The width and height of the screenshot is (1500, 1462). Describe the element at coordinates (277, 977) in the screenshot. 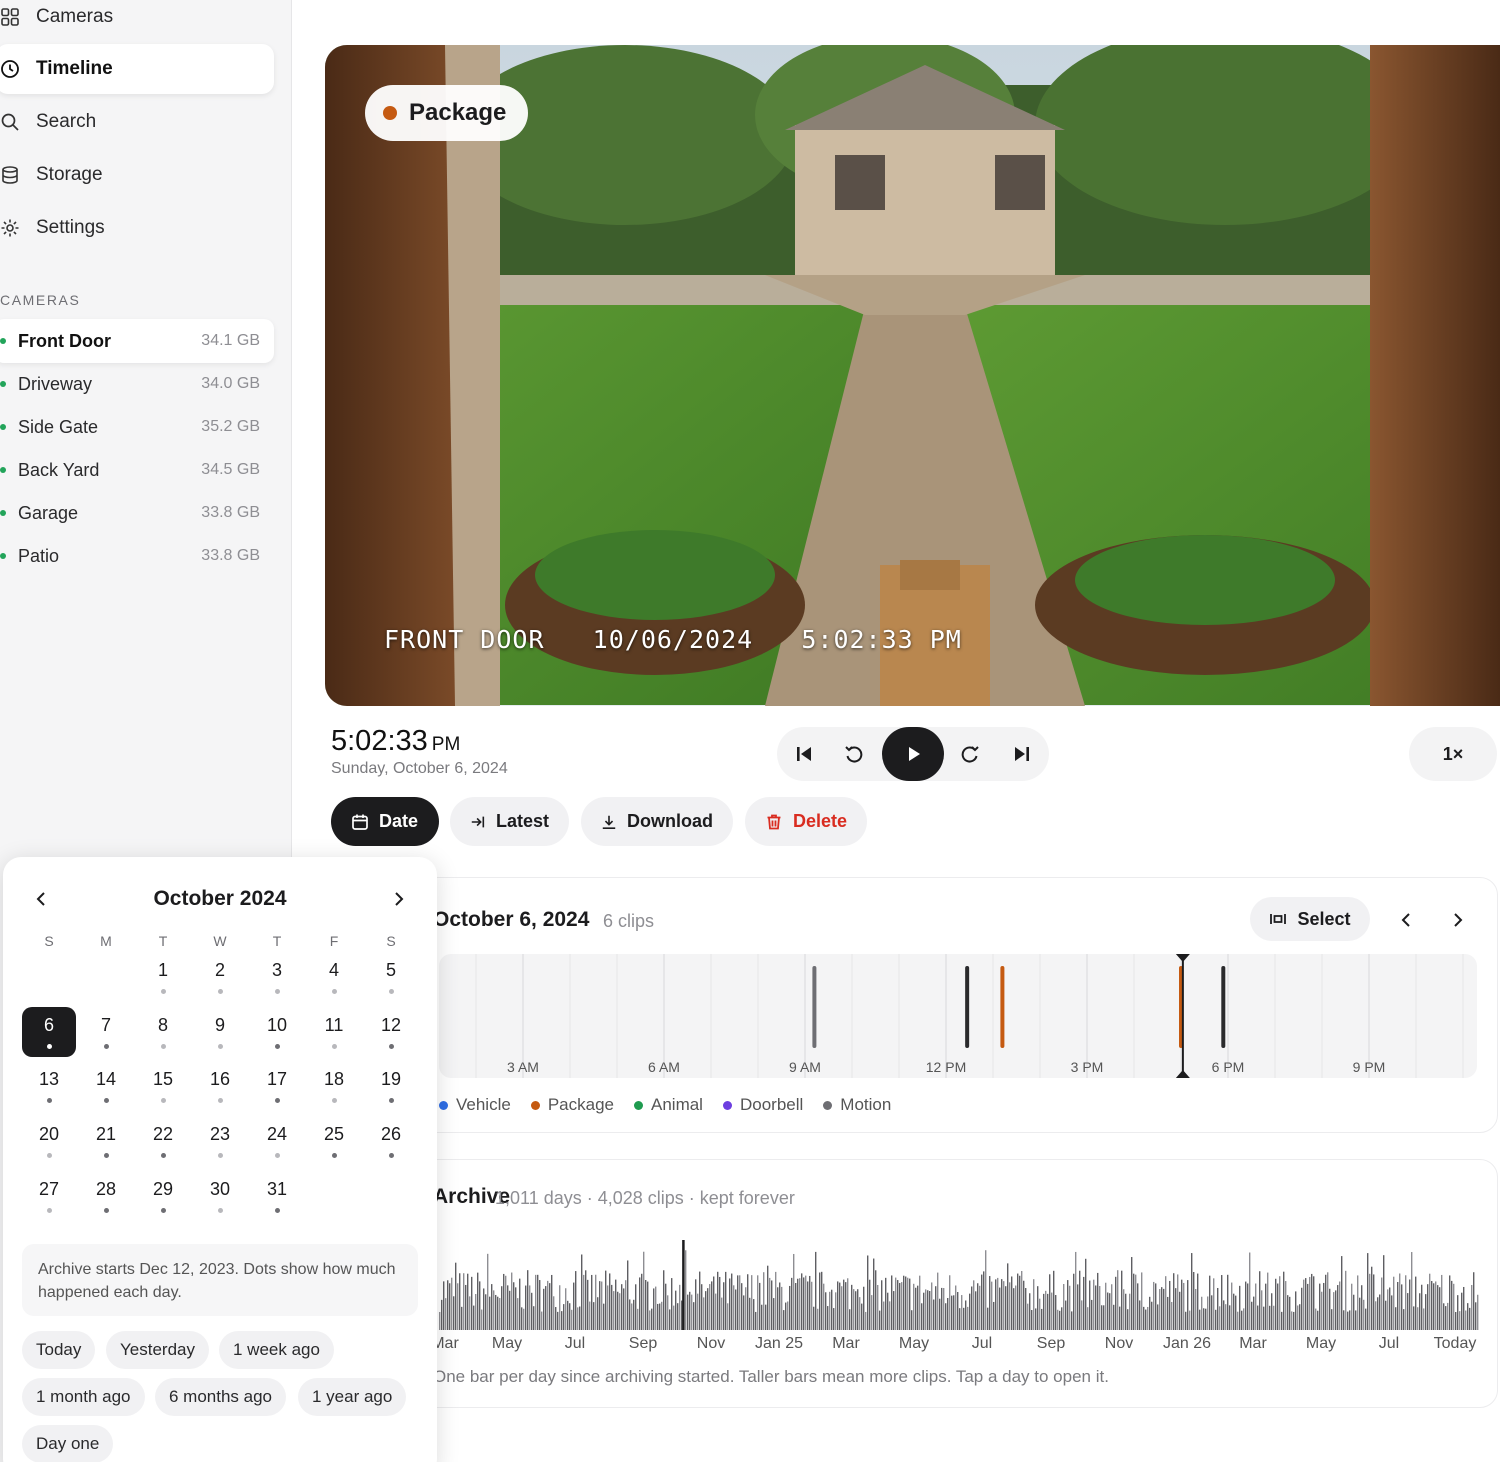

I see `calendar-day: 3` at that location.